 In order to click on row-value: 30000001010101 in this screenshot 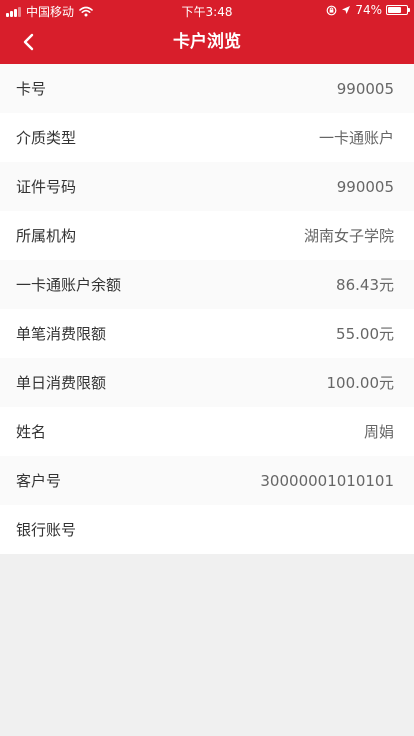, I will do `click(327, 480)`.